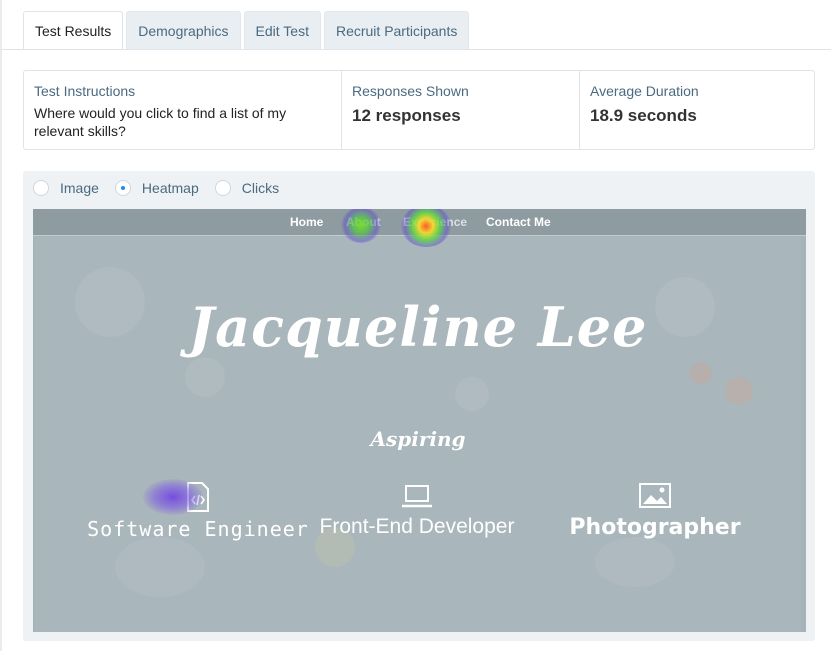 The image size is (831, 651). I want to click on view-option-image: Image, so click(66, 188).